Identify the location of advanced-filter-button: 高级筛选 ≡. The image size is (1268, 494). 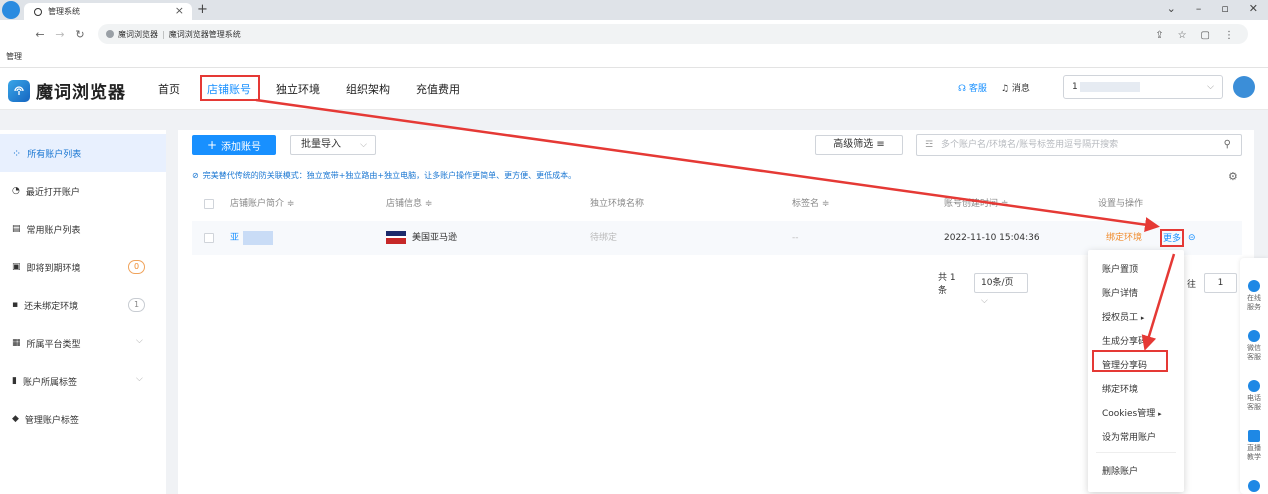
(859, 145).